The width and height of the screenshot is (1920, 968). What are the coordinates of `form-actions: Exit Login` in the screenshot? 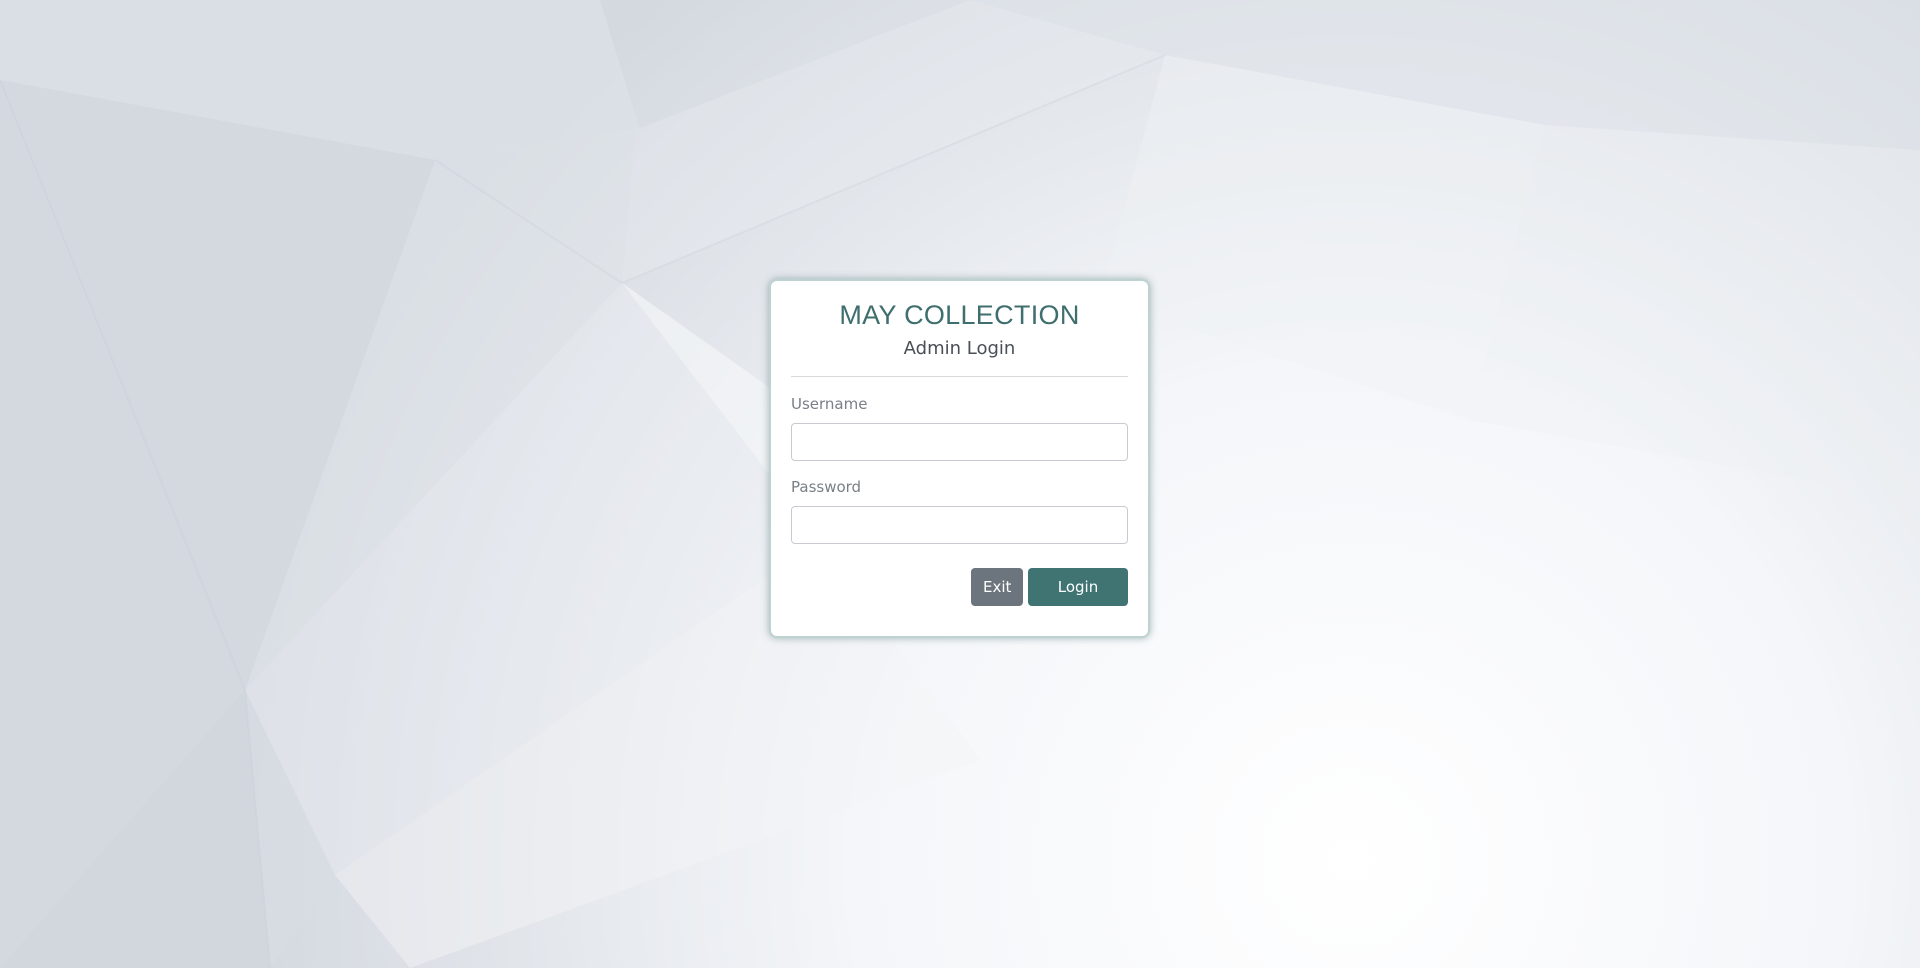 It's located at (959, 587).